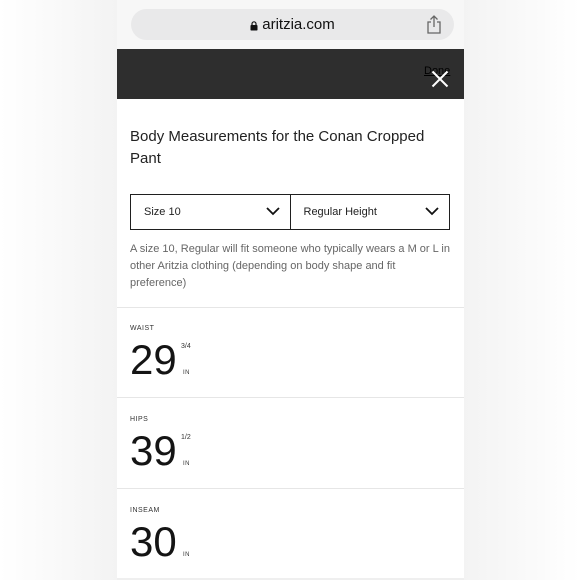  I want to click on measurement-label: INSEAM, so click(145, 510).